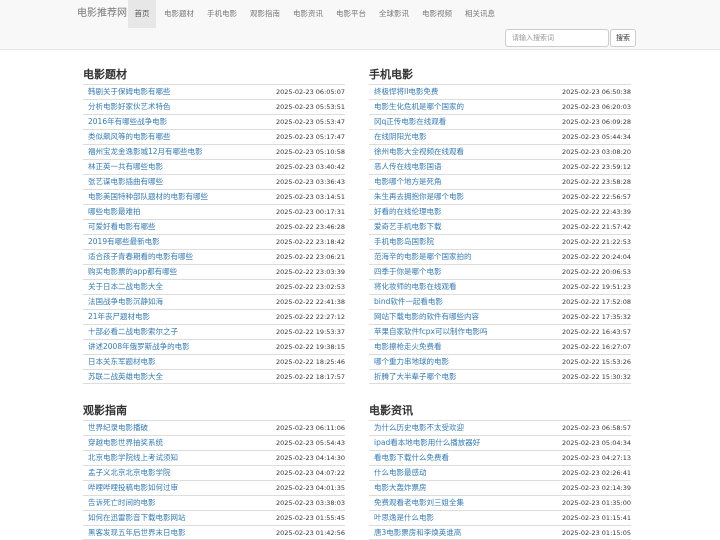 This screenshot has height=540, width=720. Describe the element at coordinates (140, 257) in the screenshot. I see `article-link: 适合孩子青春期看的电影有哪些` at that location.